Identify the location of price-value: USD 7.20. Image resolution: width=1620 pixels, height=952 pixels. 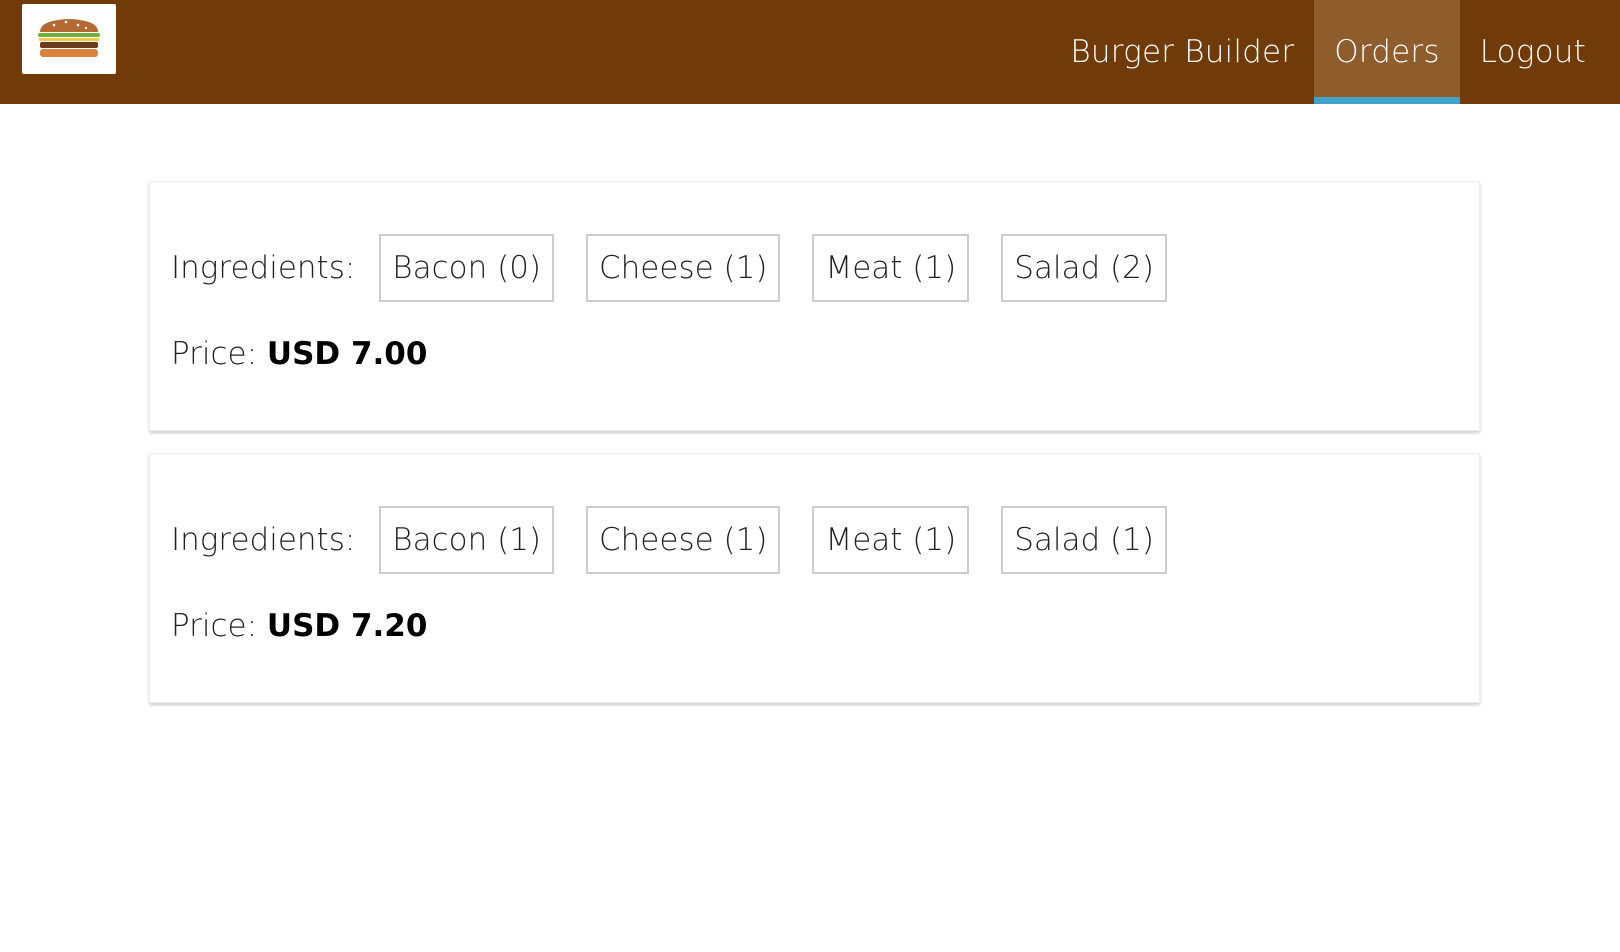
(347, 626).